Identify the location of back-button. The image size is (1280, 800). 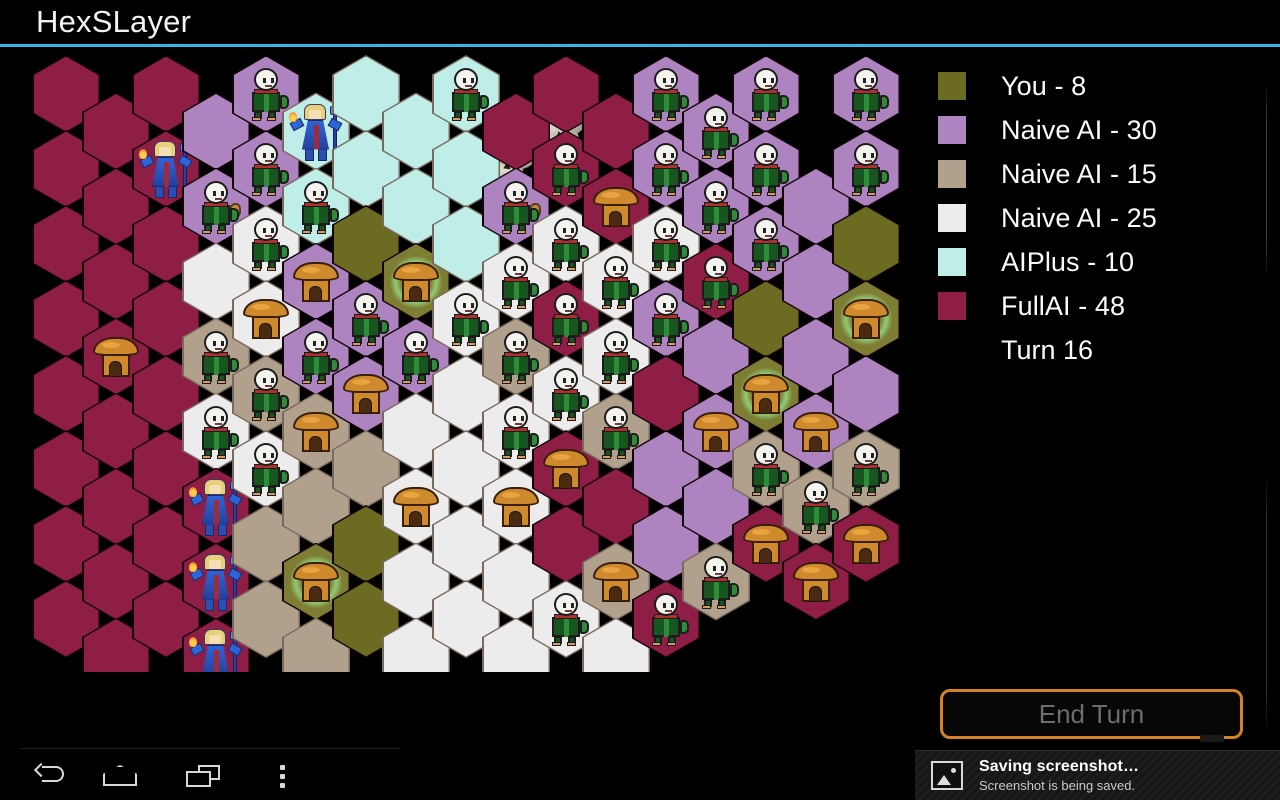
(41, 775).